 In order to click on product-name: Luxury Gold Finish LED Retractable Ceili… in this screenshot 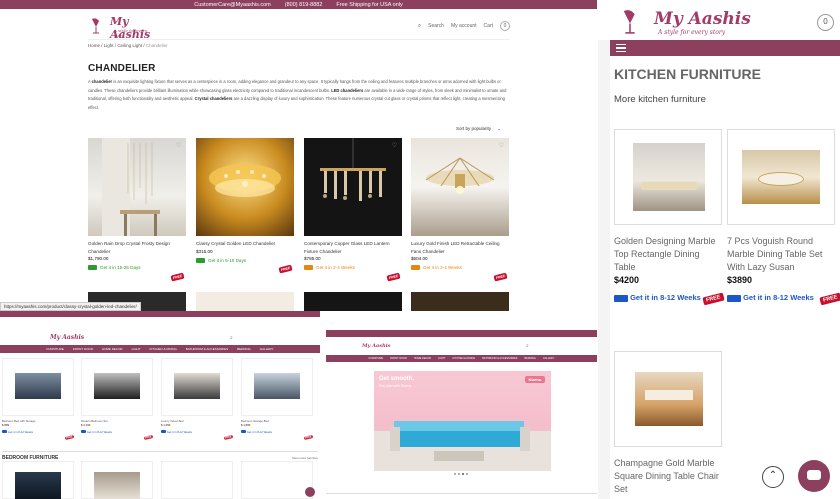, I will do `click(460, 247)`.